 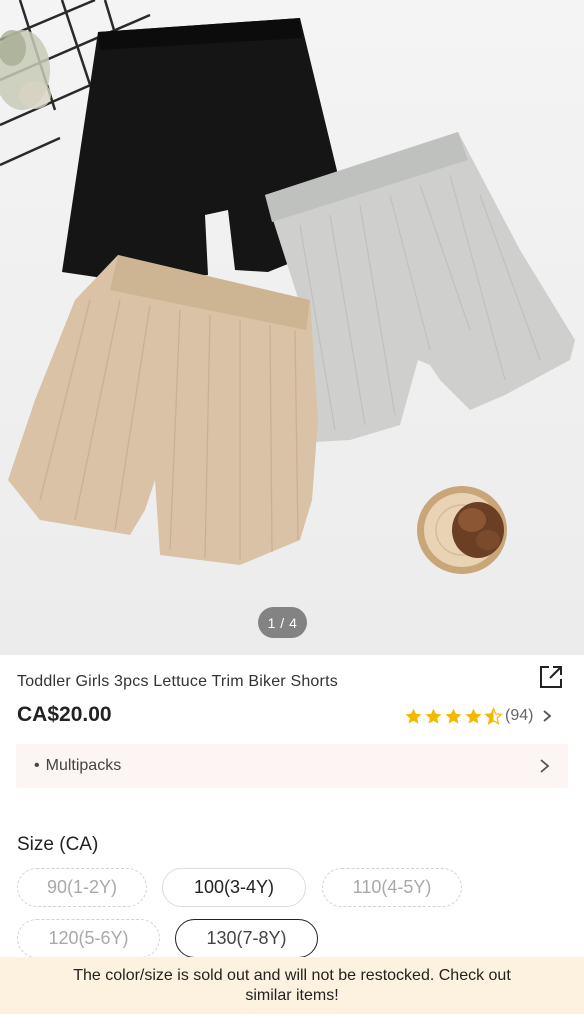 What do you see at coordinates (519, 715) in the screenshot?
I see `review-count: (94)` at bounding box center [519, 715].